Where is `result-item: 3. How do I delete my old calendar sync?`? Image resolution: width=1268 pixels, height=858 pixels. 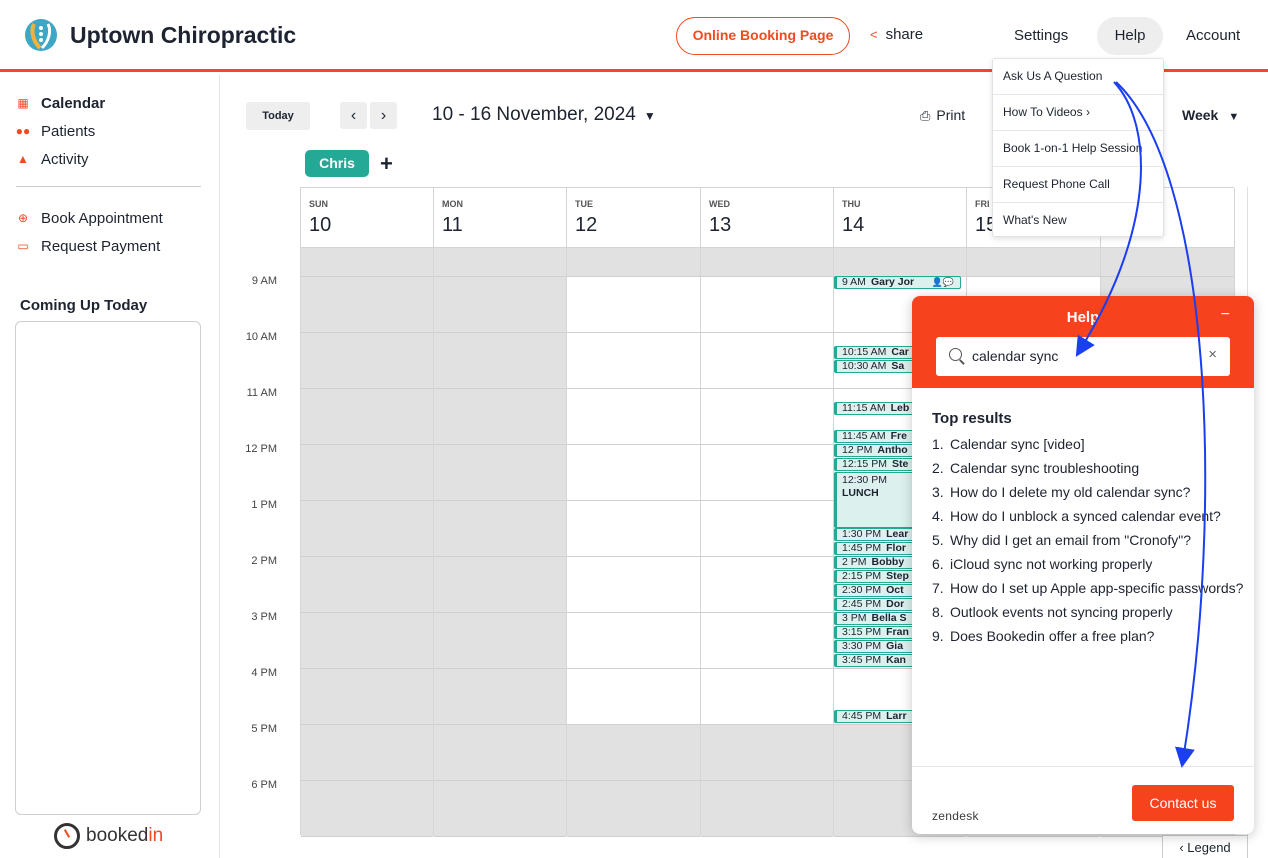 result-item: 3. How do I delete my old calendar sync? is located at coordinates (1088, 492).